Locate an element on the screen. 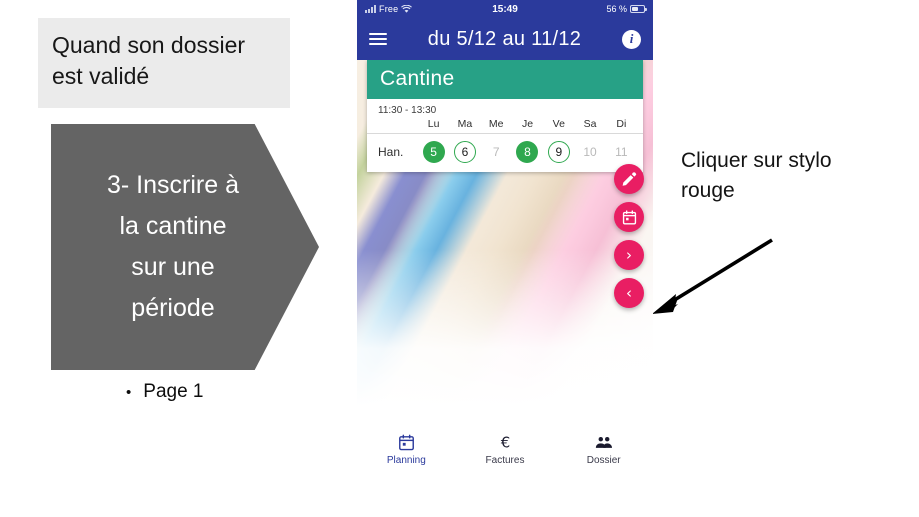 This screenshot has height=517, width=919. bottom-navigation: Planning € Factures Dossier is located at coordinates (505, 449).